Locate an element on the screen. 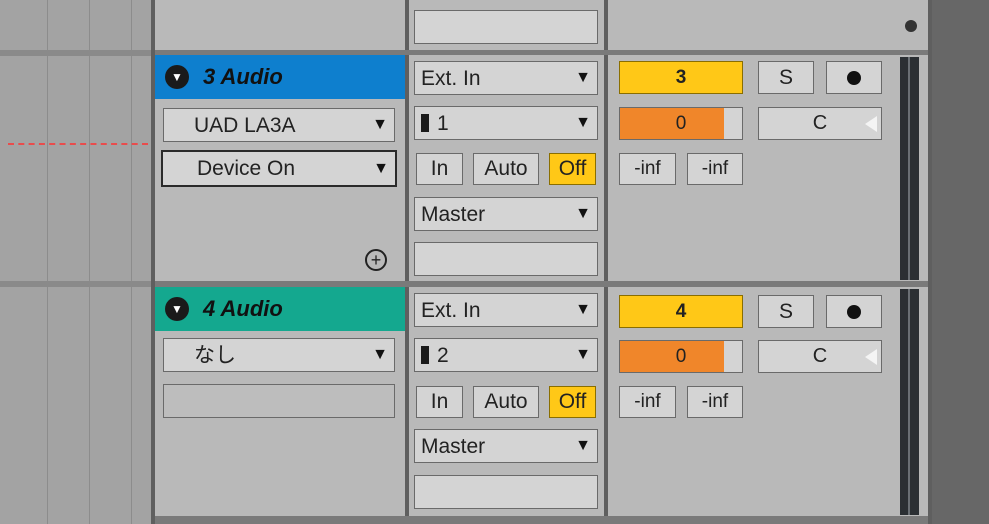 This screenshot has width=989, height=524. track-activator: 4 is located at coordinates (681, 311).